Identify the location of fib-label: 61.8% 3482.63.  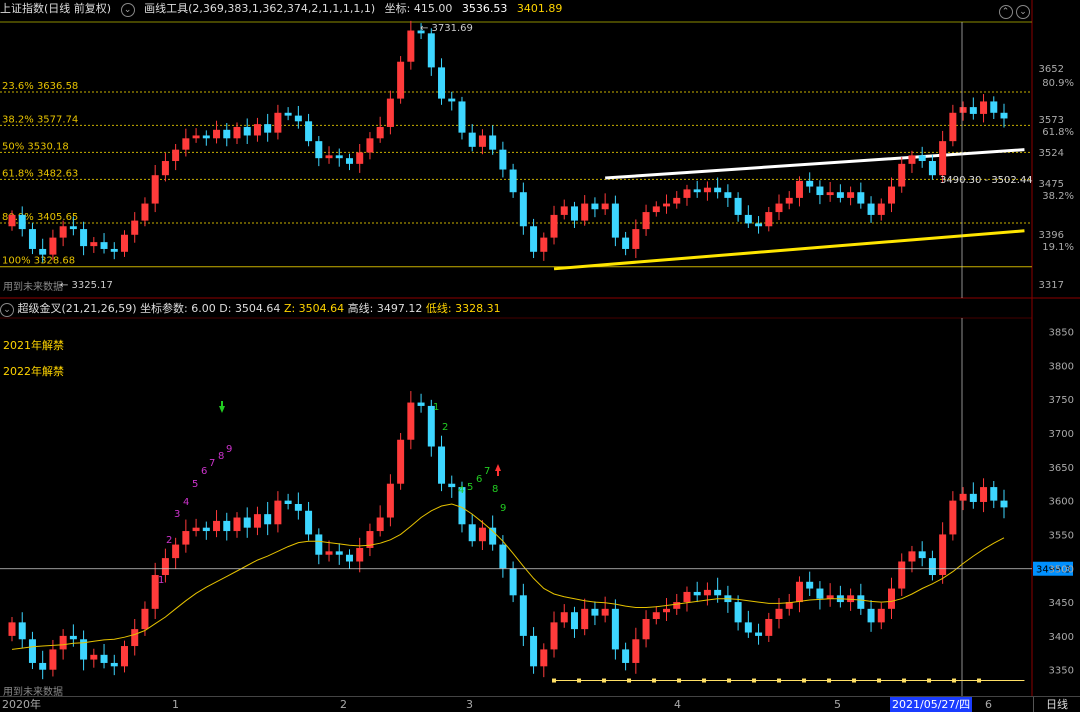
(40, 173).